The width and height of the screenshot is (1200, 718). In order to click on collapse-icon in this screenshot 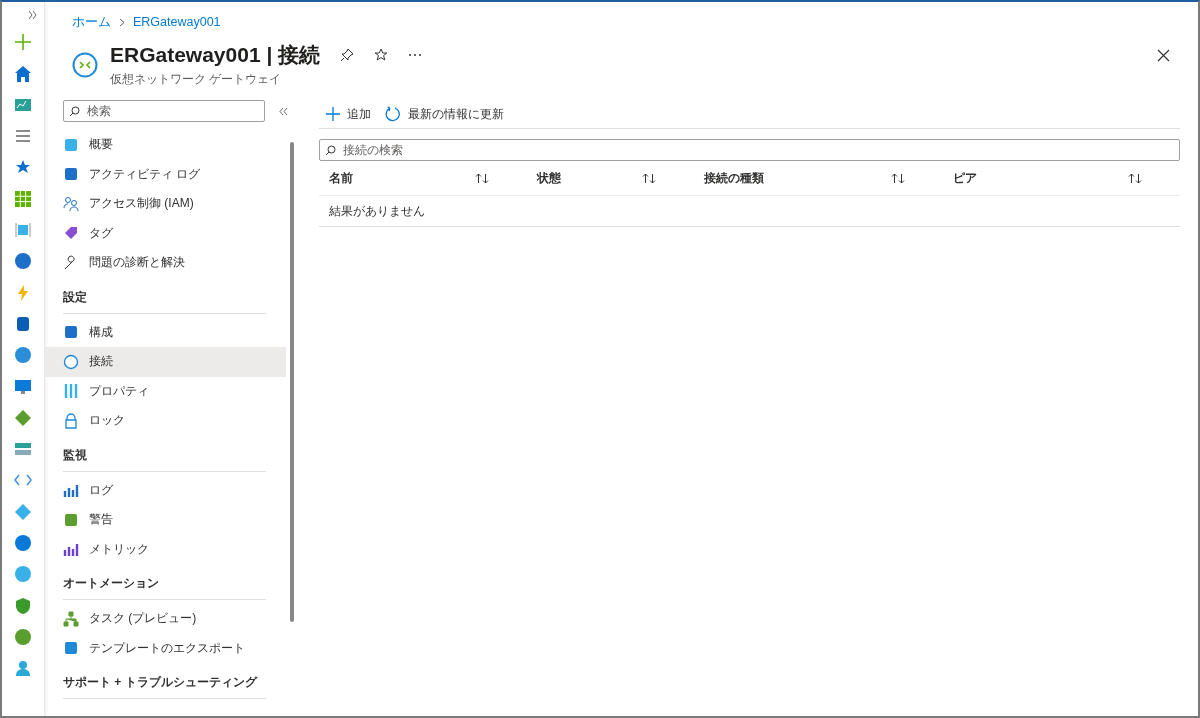, I will do `click(283, 111)`.